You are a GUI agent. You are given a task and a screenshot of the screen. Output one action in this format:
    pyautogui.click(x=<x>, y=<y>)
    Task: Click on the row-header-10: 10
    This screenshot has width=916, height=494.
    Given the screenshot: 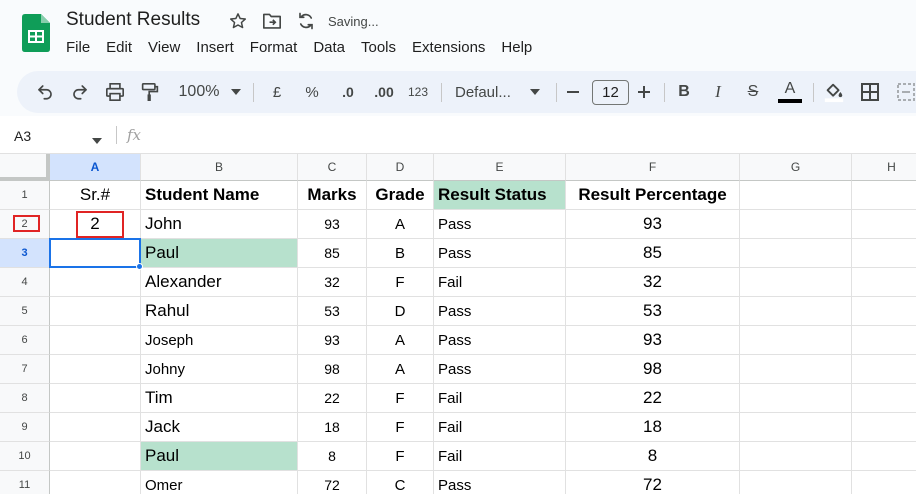 What is the action you would take?
    pyautogui.click(x=25, y=456)
    